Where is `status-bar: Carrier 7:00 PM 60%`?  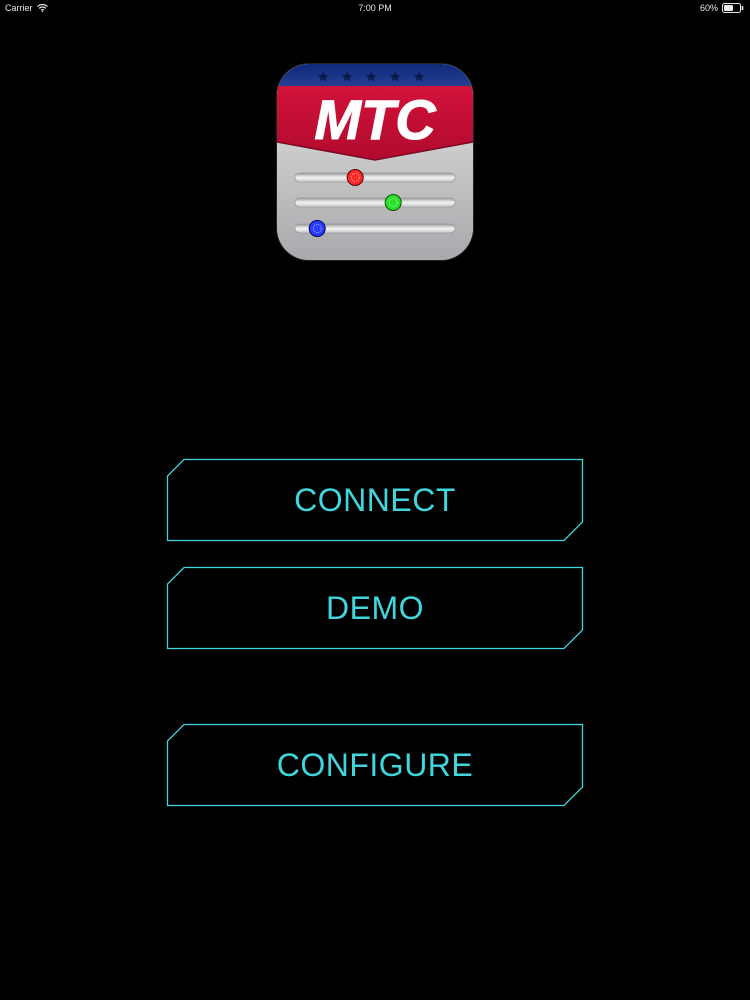 status-bar: Carrier 7:00 PM 60% is located at coordinates (375, 8).